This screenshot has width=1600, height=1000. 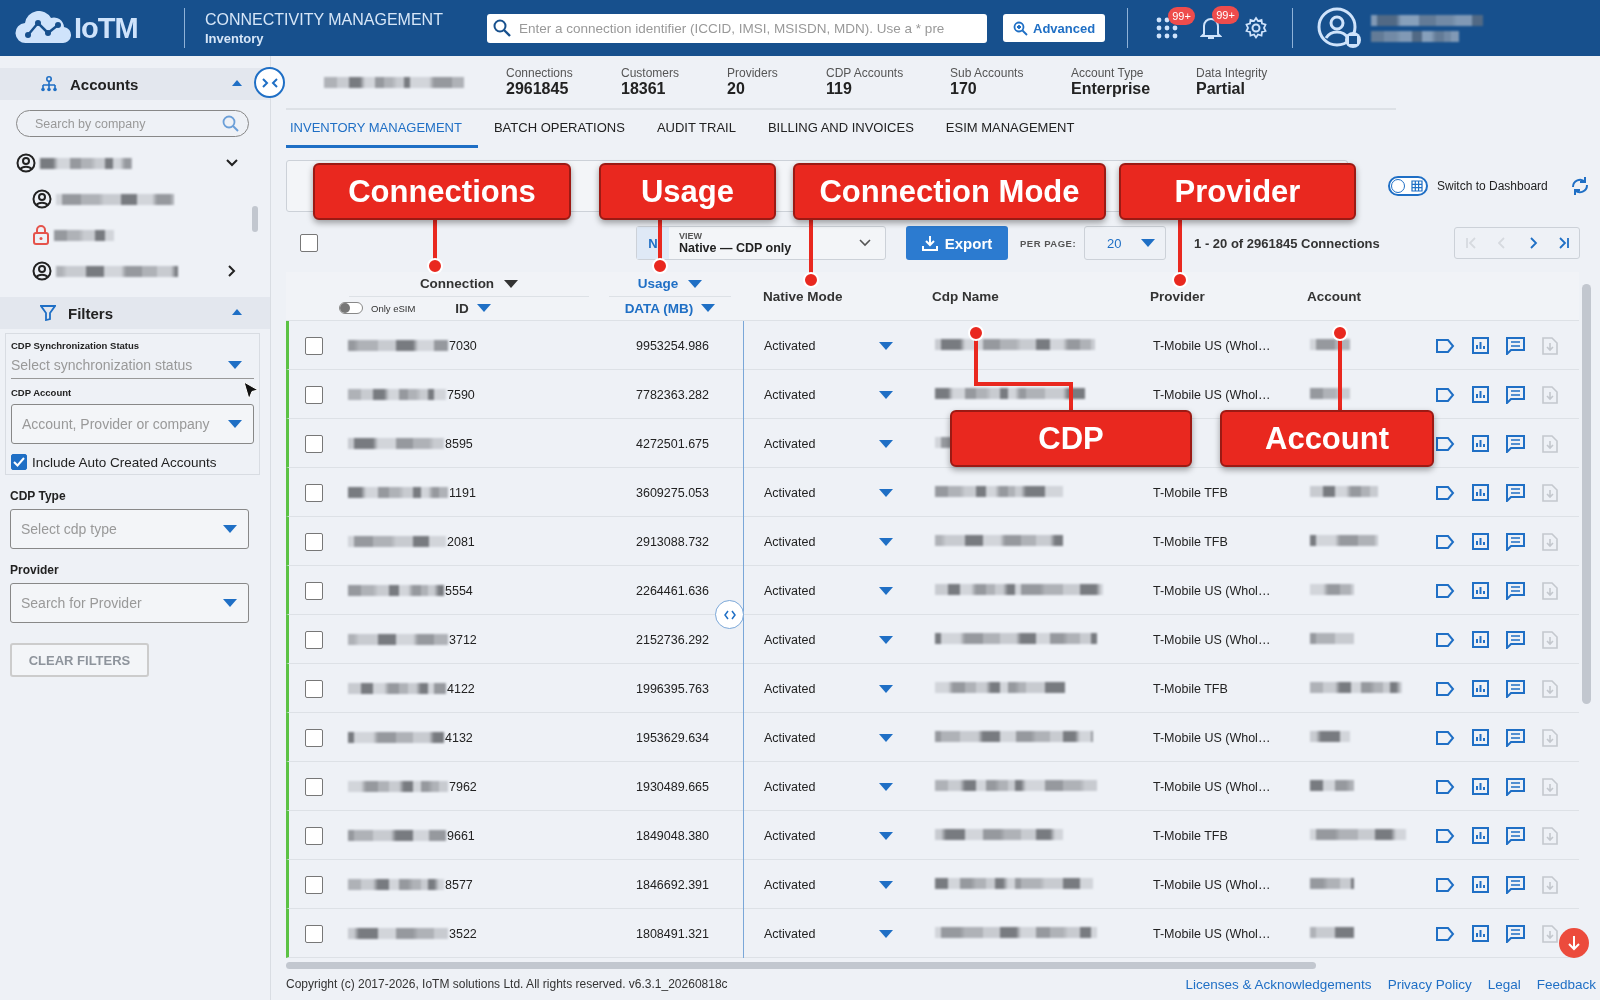 What do you see at coordinates (650, 73) in the screenshot?
I see `stat-label: Customers` at bounding box center [650, 73].